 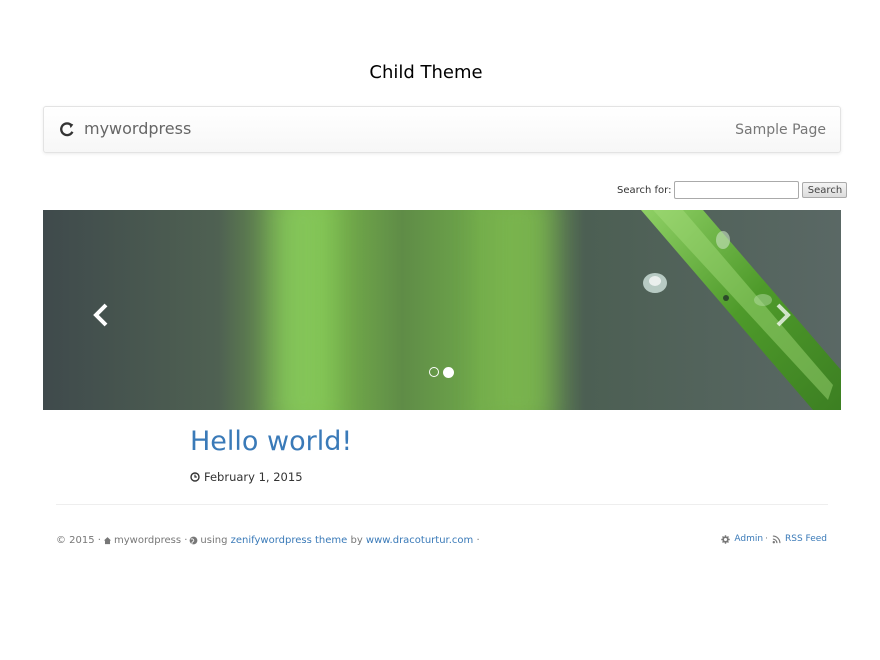 I want to click on site-title: Child Theme, so click(x=426, y=72).